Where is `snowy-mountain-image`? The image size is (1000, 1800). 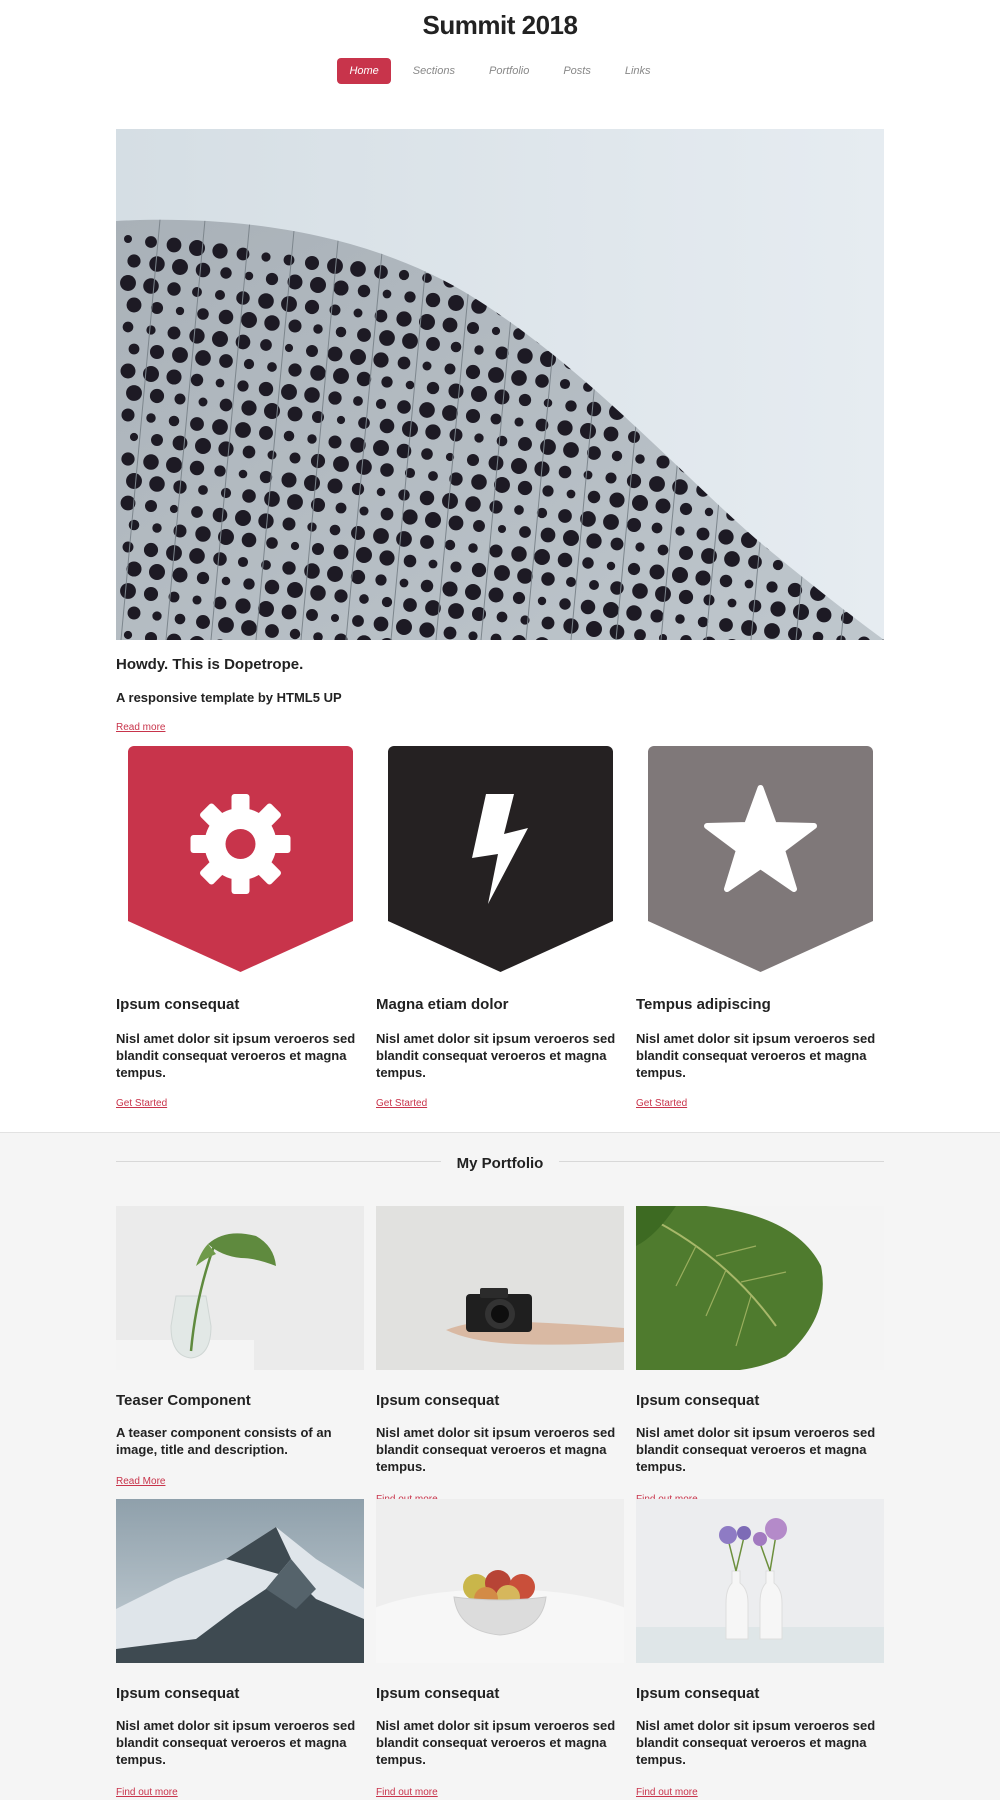
snowy-mountain-image is located at coordinates (240, 1581).